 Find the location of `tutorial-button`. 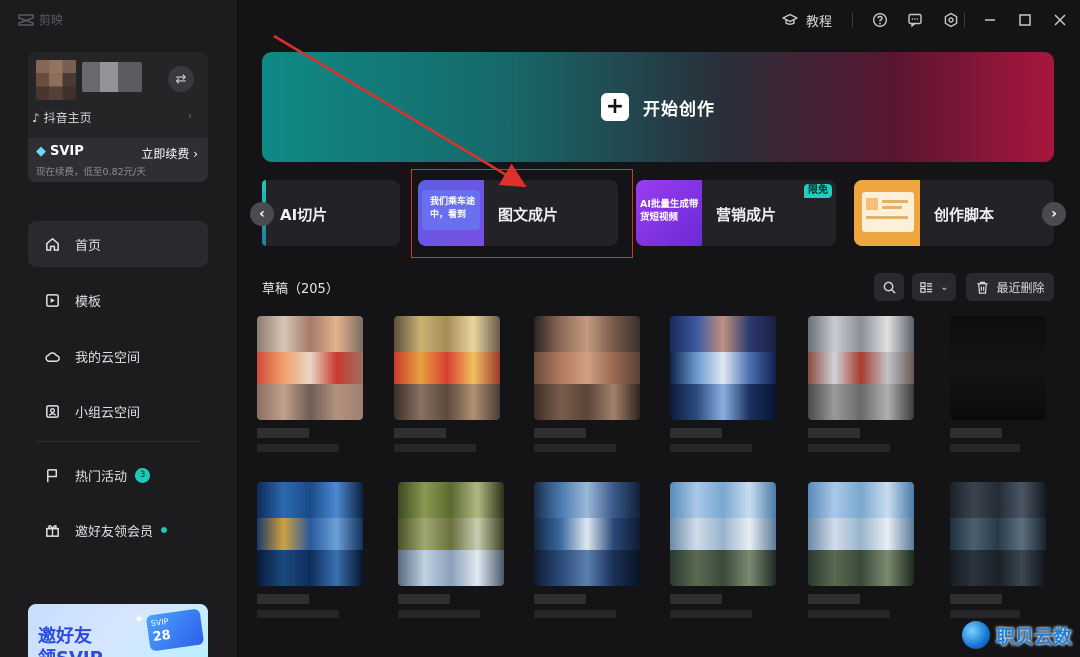

tutorial-button is located at coordinates (790, 20).